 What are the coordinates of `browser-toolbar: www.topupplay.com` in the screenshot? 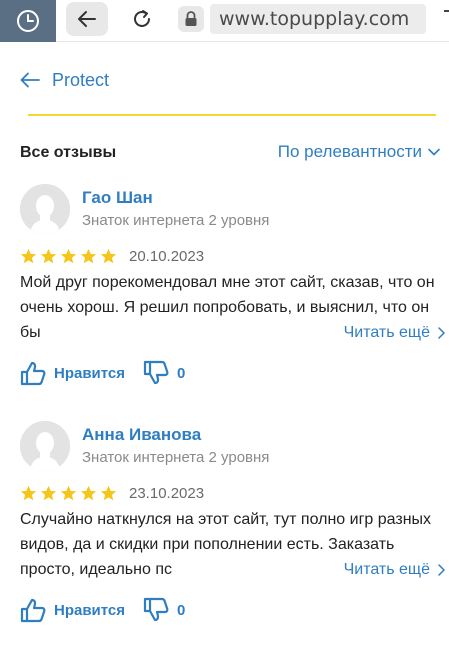 It's located at (224, 21).